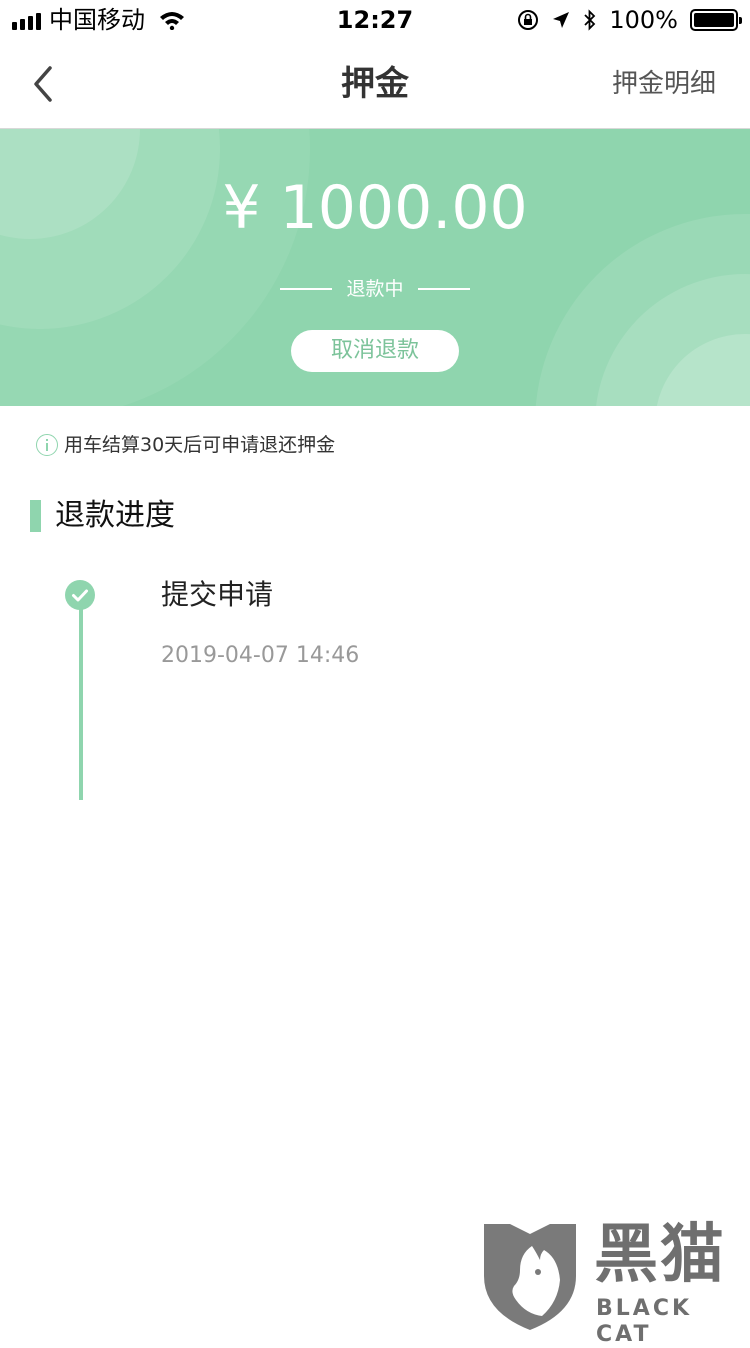 The height and width of the screenshot is (1348, 750). Describe the element at coordinates (664, 84) in the screenshot. I see `deposit-details-link: 押金明细` at that location.